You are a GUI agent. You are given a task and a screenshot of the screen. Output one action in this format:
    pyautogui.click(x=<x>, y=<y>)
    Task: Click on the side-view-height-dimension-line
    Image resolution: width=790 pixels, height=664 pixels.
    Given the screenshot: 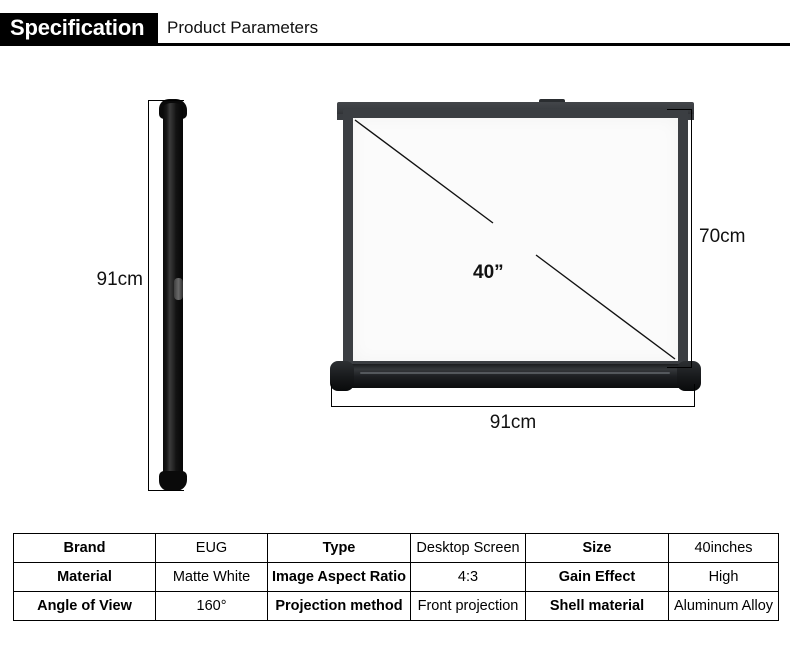 What is the action you would take?
    pyautogui.click(x=148, y=295)
    